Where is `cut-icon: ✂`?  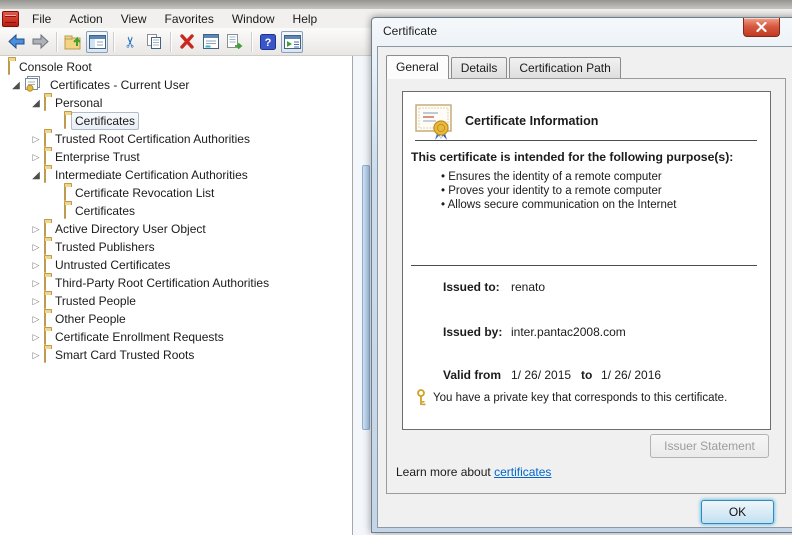
cut-icon: ✂ is located at coordinates (130, 42).